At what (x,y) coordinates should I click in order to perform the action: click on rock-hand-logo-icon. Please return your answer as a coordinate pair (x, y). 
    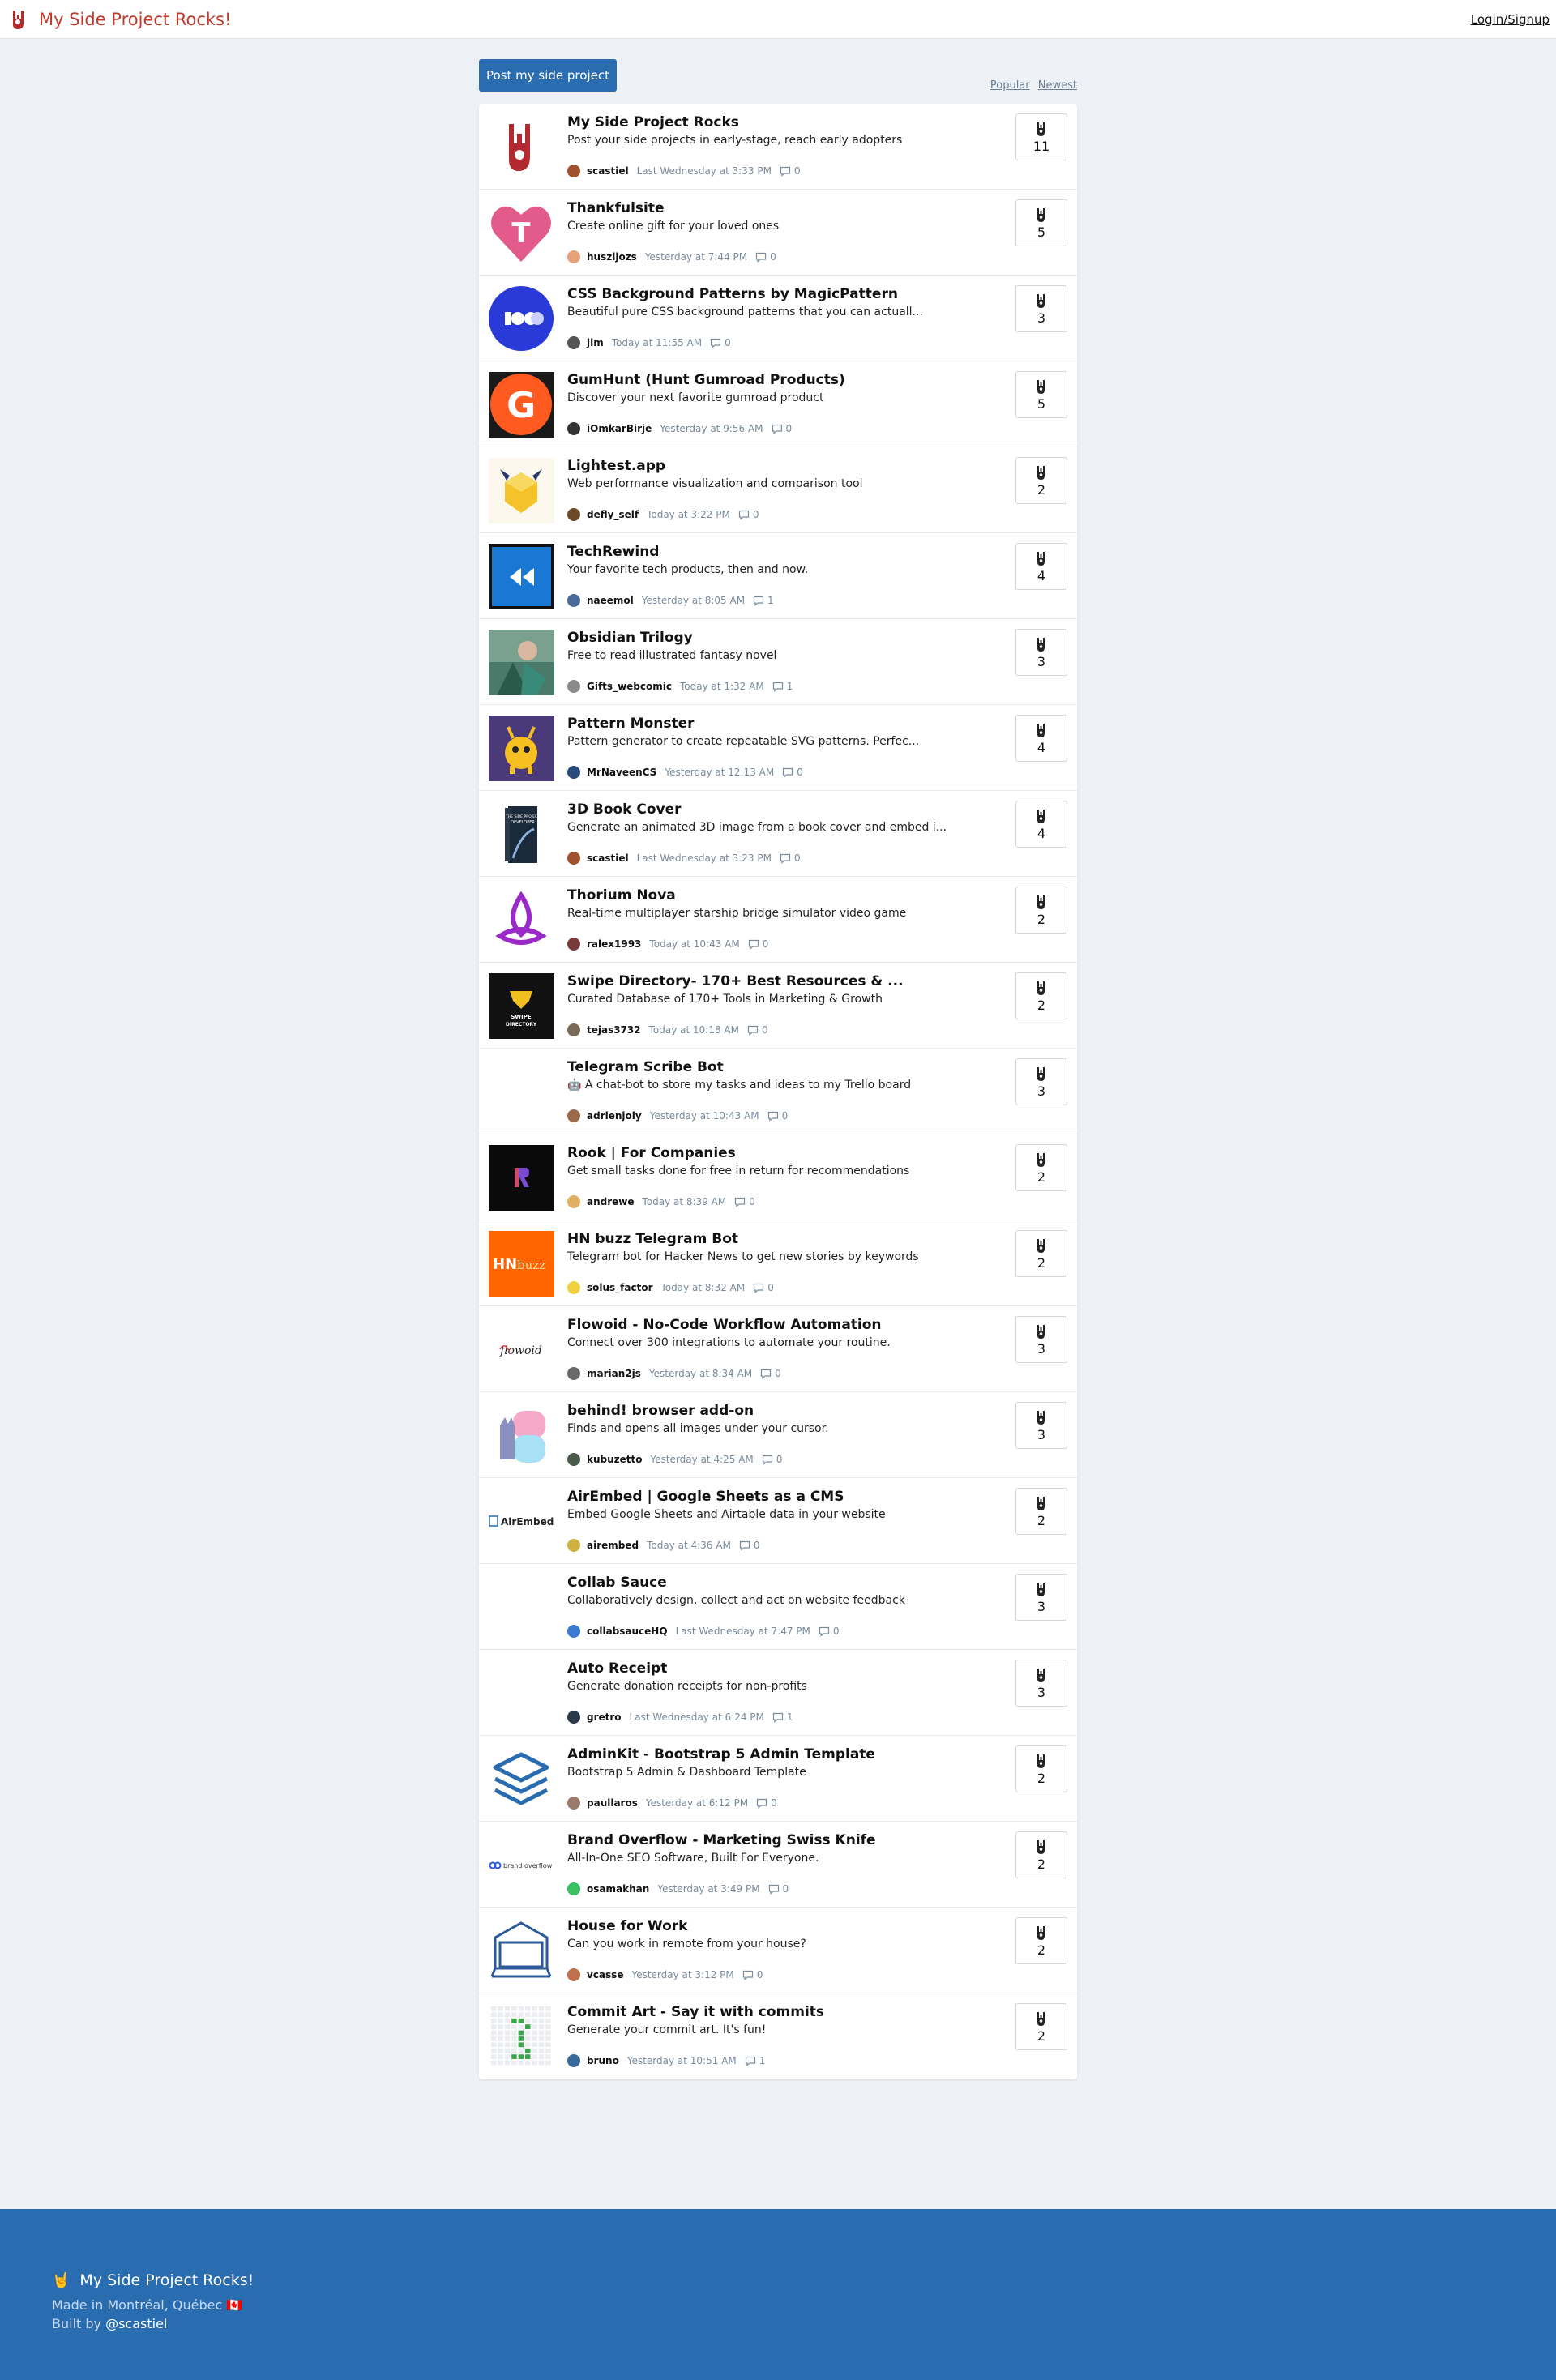
    Looking at the image, I should click on (18, 20).